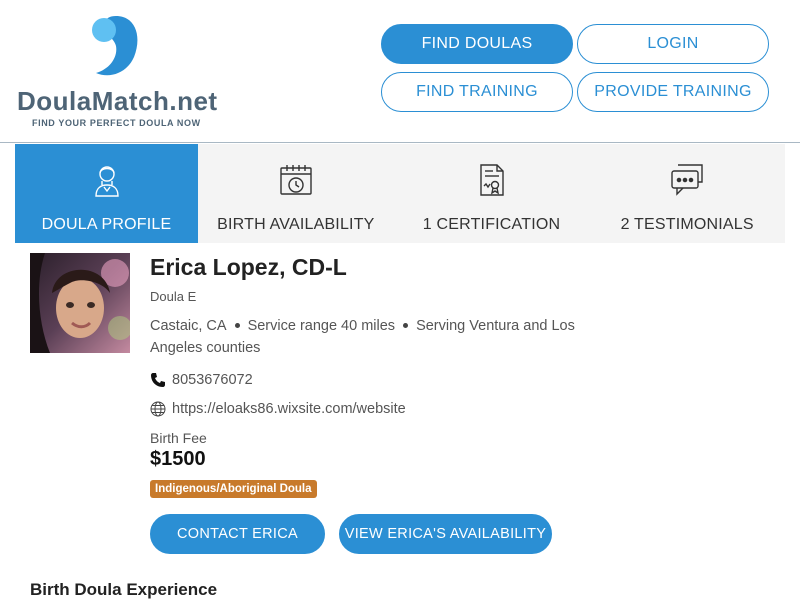  What do you see at coordinates (80, 303) in the screenshot?
I see `profile-photo` at bounding box center [80, 303].